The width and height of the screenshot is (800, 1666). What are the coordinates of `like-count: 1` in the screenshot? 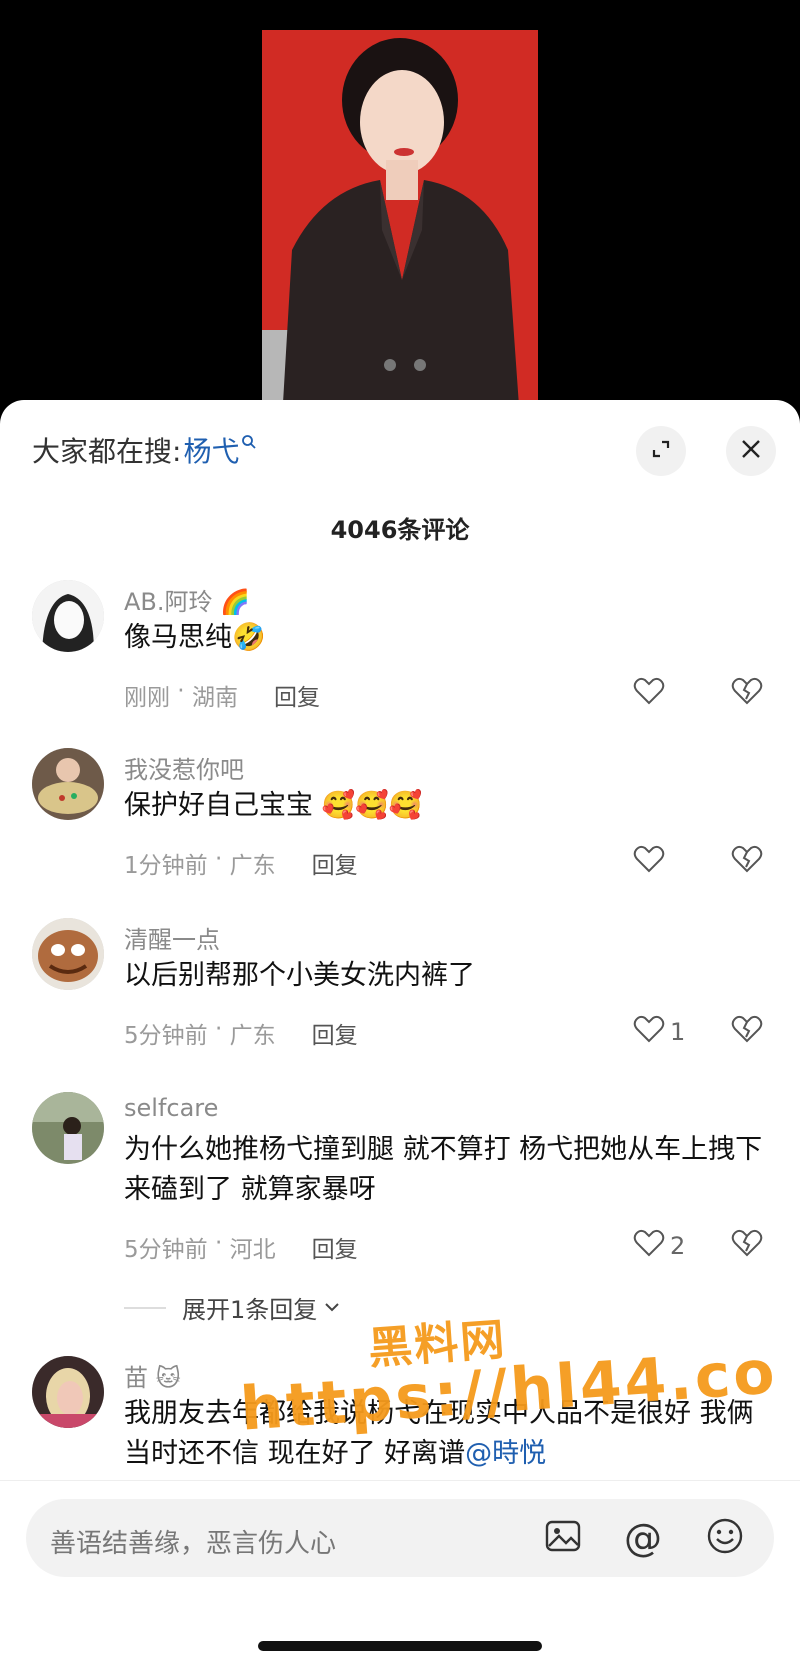 It's located at (678, 1032).